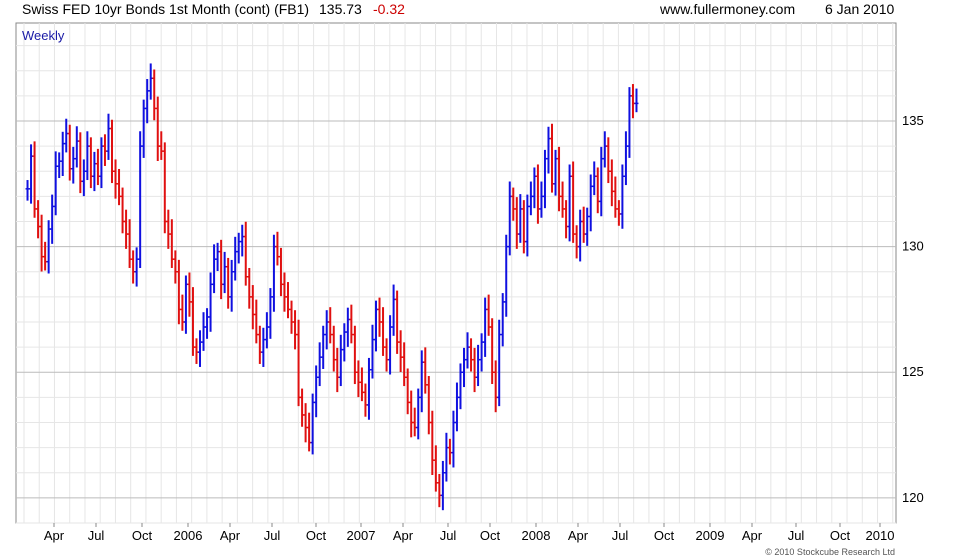  Describe the element at coordinates (361, 535) in the screenshot. I see `x-tick-label: 2007` at that location.